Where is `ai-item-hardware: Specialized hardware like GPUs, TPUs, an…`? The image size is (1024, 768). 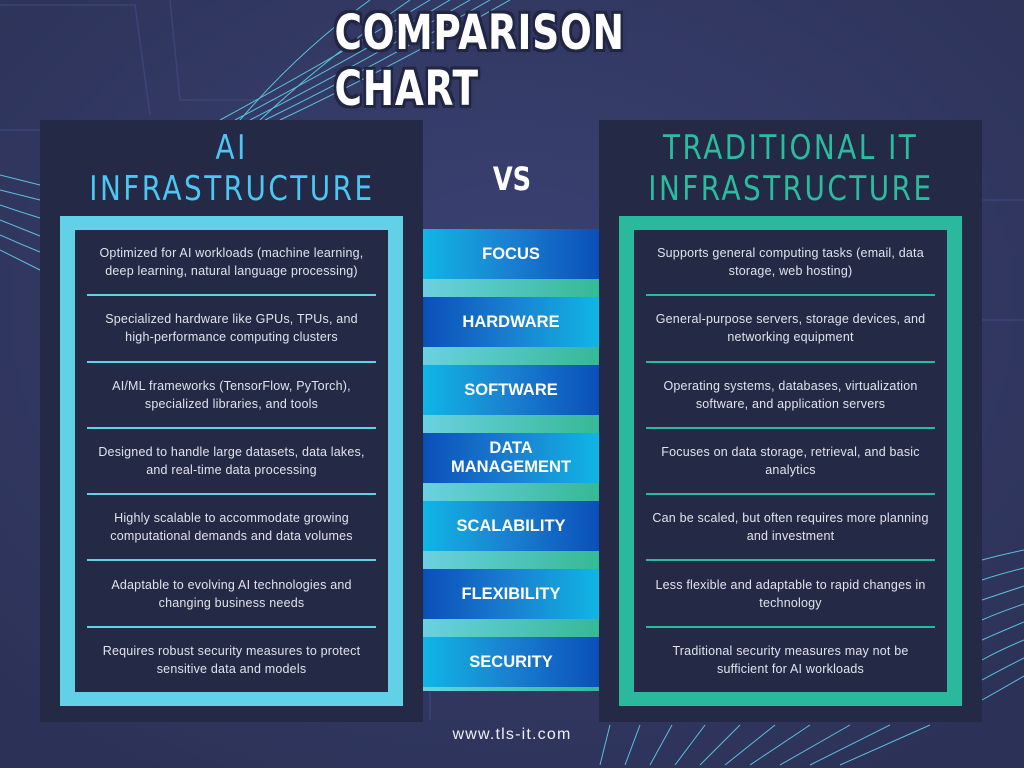 ai-item-hardware: Specialized hardware like GPUs, TPUs, an… is located at coordinates (231, 328).